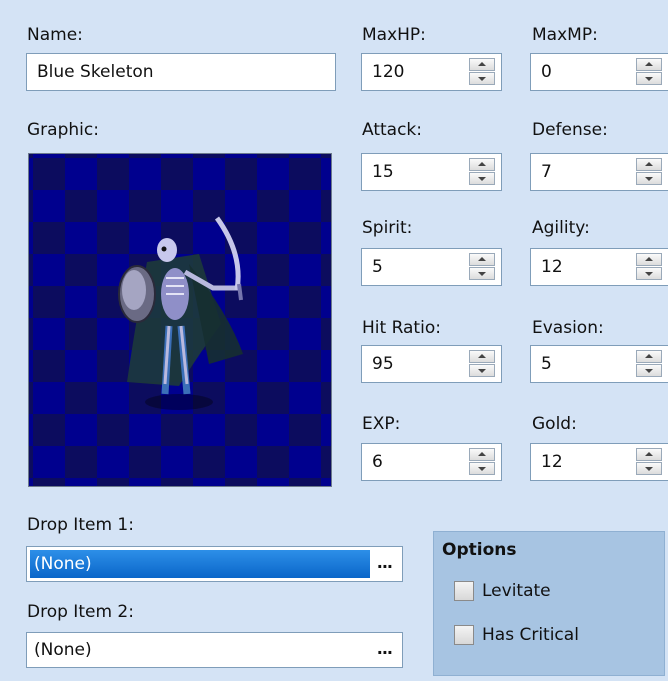 The height and width of the screenshot is (681, 668). What do you see at coordinates (599, 364) in the screenshot?
I see `evasion-field: 5` at bounding box center [599, 364].